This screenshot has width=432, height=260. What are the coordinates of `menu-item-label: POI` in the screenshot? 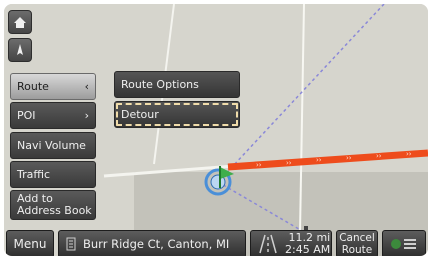 It's located at (26, 115).